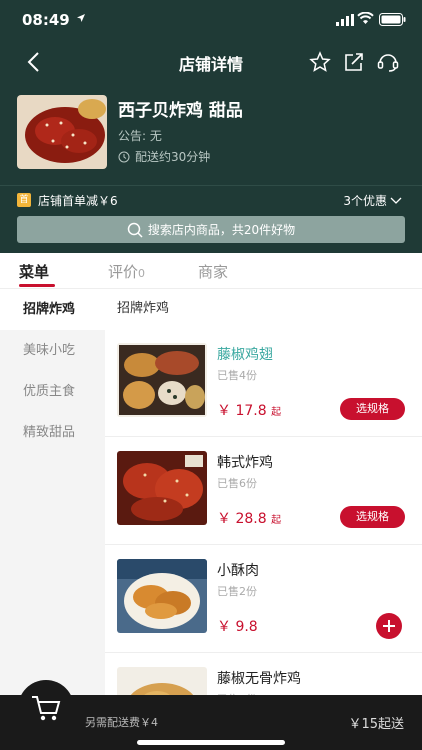 Image resolution: width=422 pixels, height=750 pixels. Describe the element at coordinates (124, 156) in the screenshot. I see `clock-icon` at that location.